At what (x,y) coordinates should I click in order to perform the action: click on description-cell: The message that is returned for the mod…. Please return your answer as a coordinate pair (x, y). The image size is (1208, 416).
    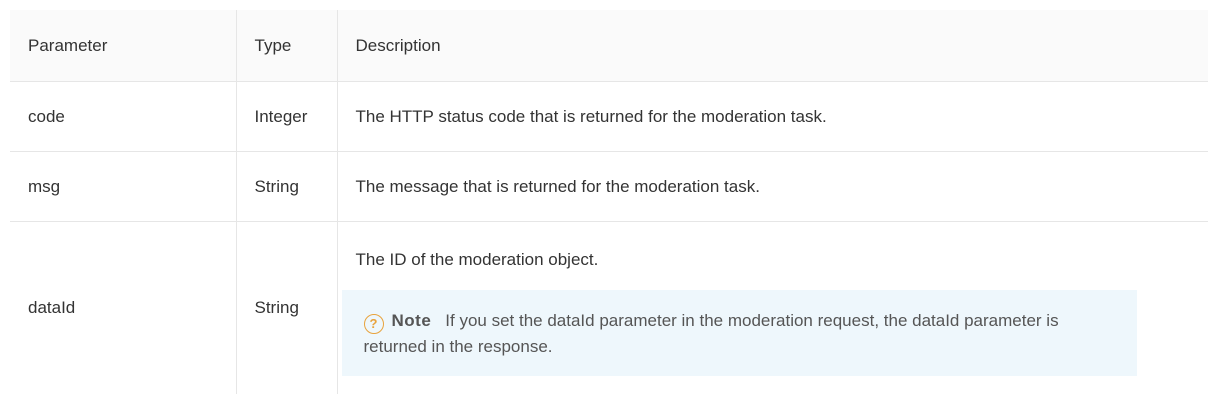
    Looking at the image, I should click on (772, 186).